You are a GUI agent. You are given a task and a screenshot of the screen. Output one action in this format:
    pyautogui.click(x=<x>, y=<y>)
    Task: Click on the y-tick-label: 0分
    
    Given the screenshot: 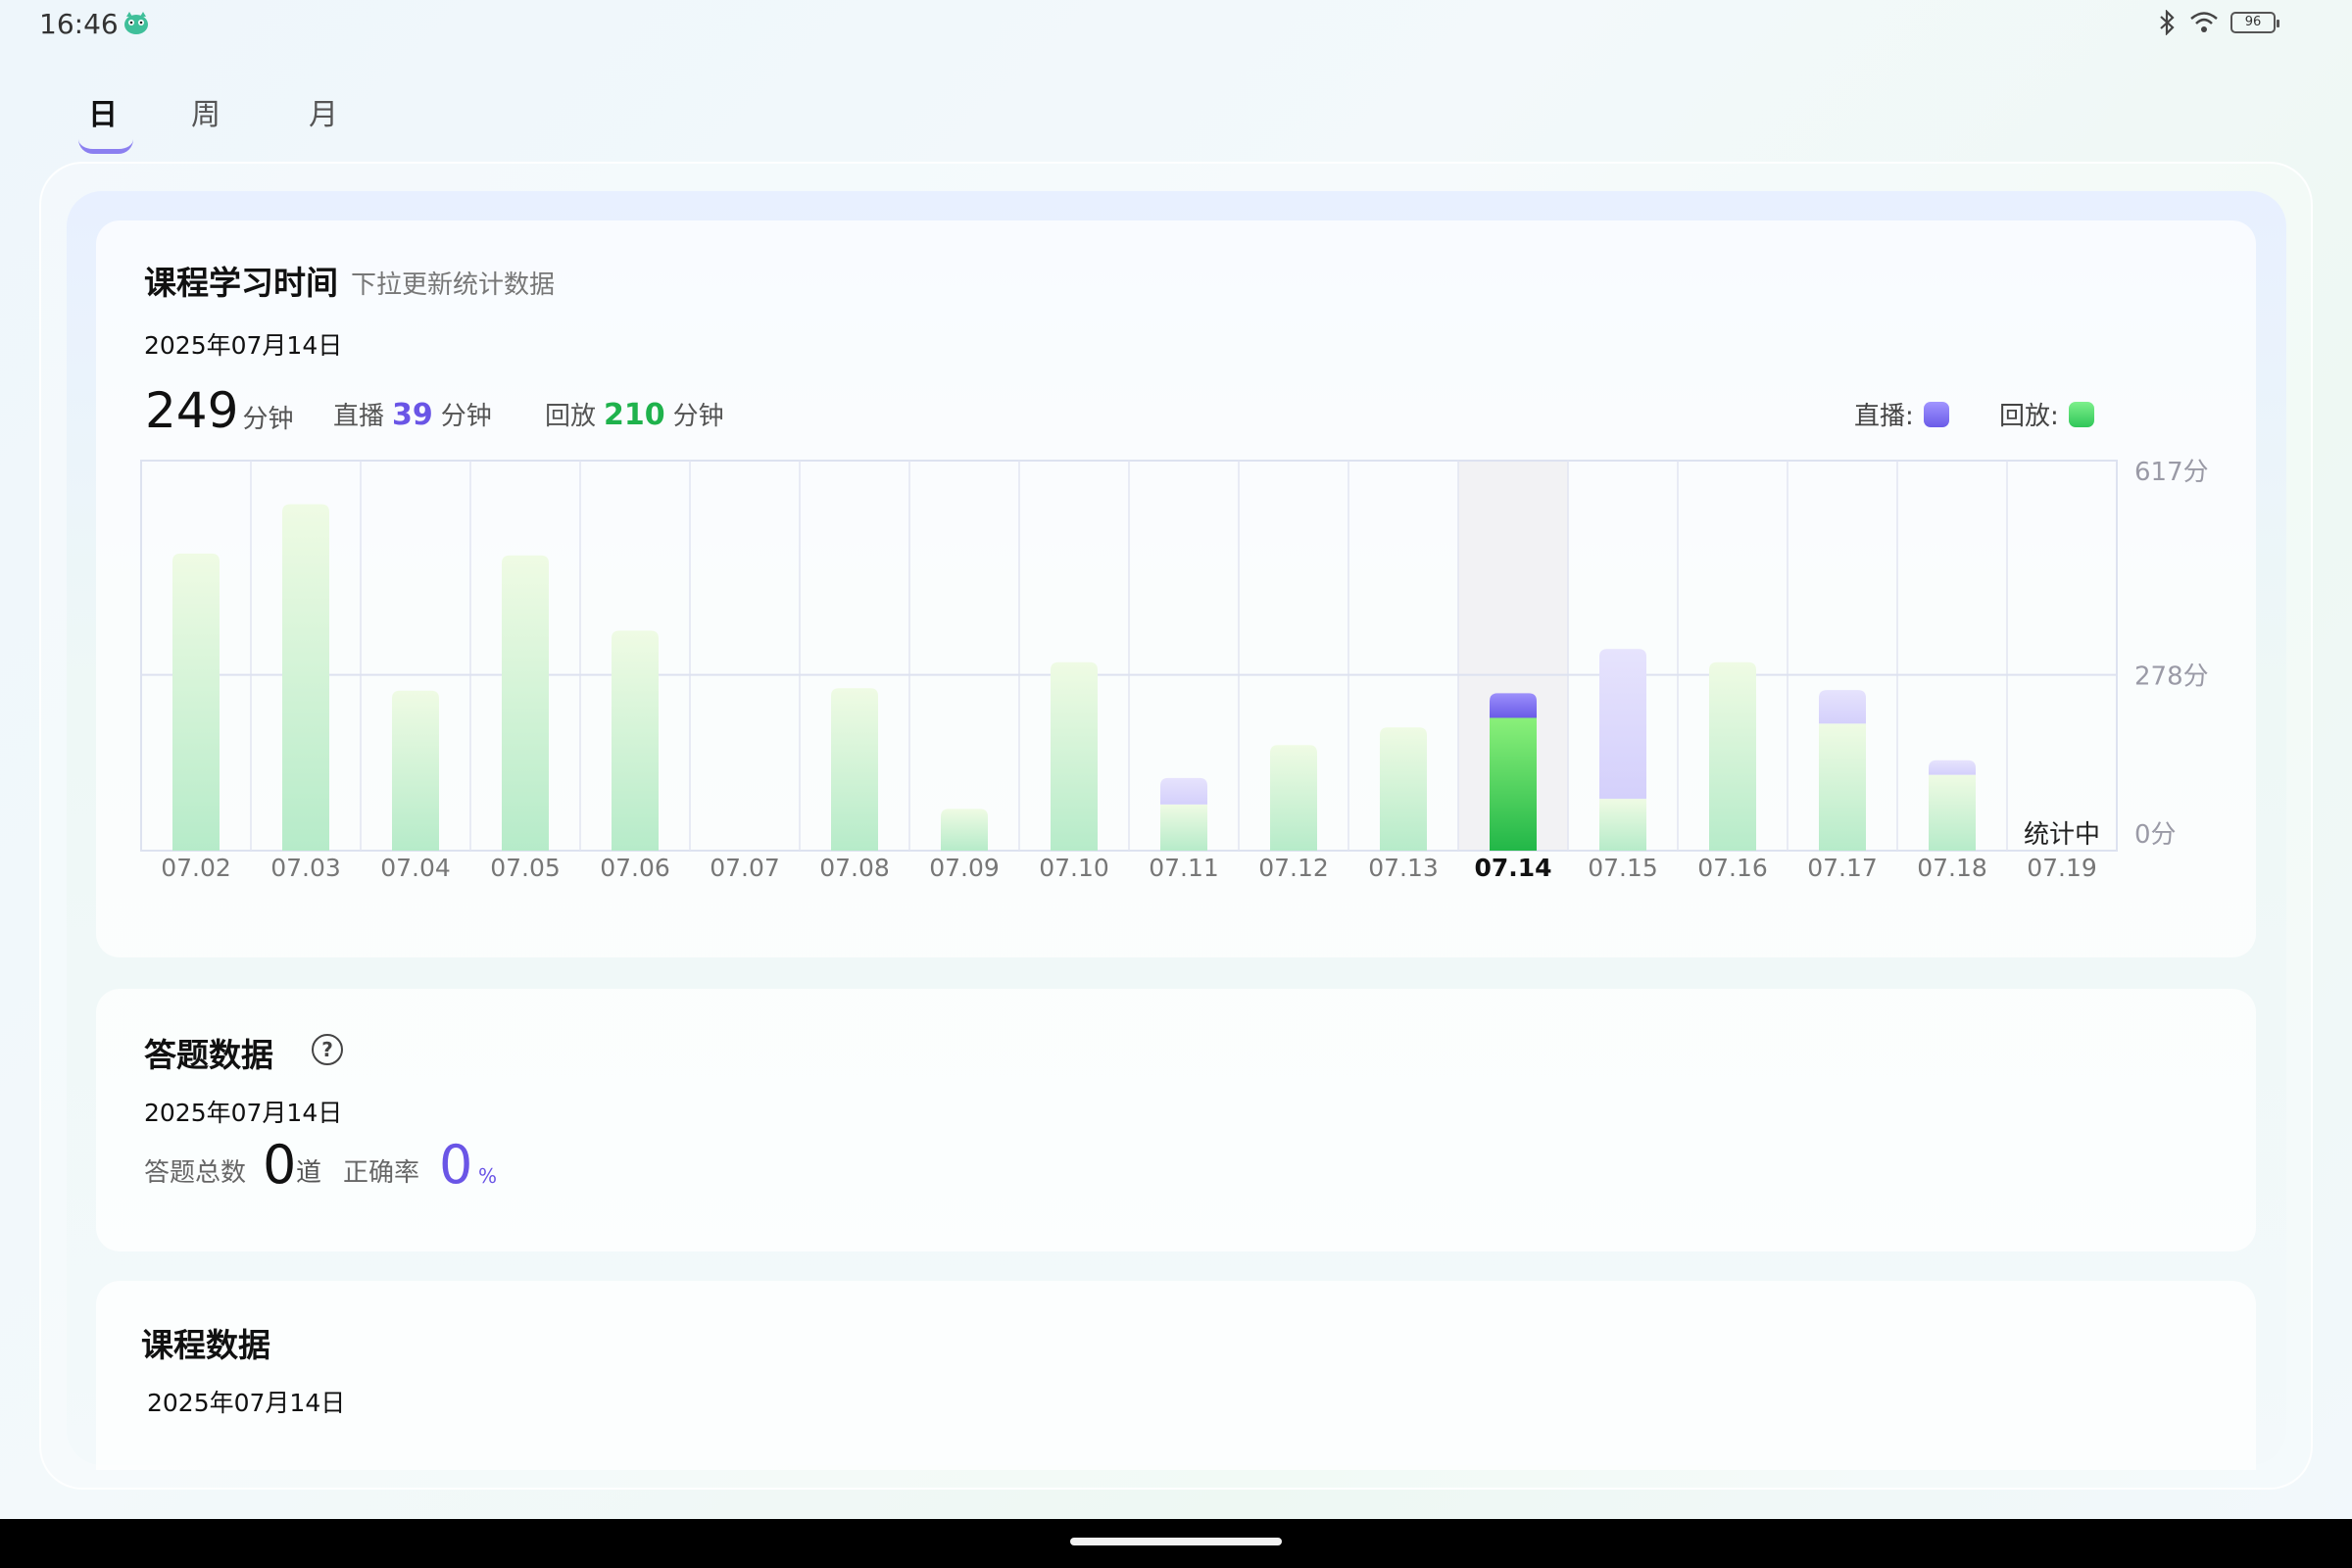 What is the action you would take?
    pyautogui.click(x=2155, y=835)
    